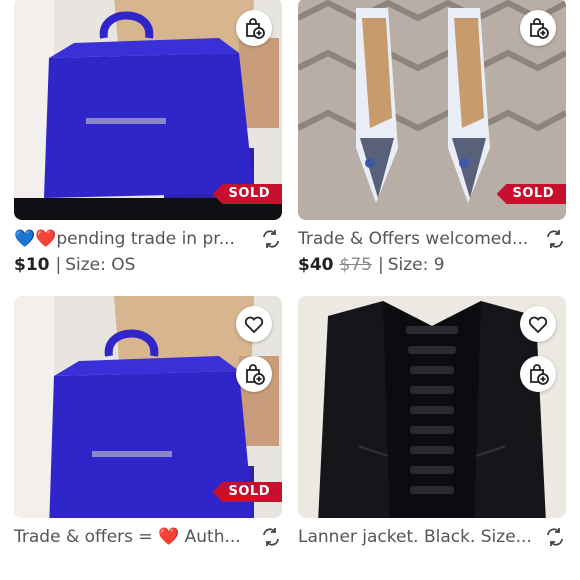  What do you see at coordinates (35, 239) in the screenshot?
I see `hearts-emoji: 💙❤️` at bounding box center [35, 239].